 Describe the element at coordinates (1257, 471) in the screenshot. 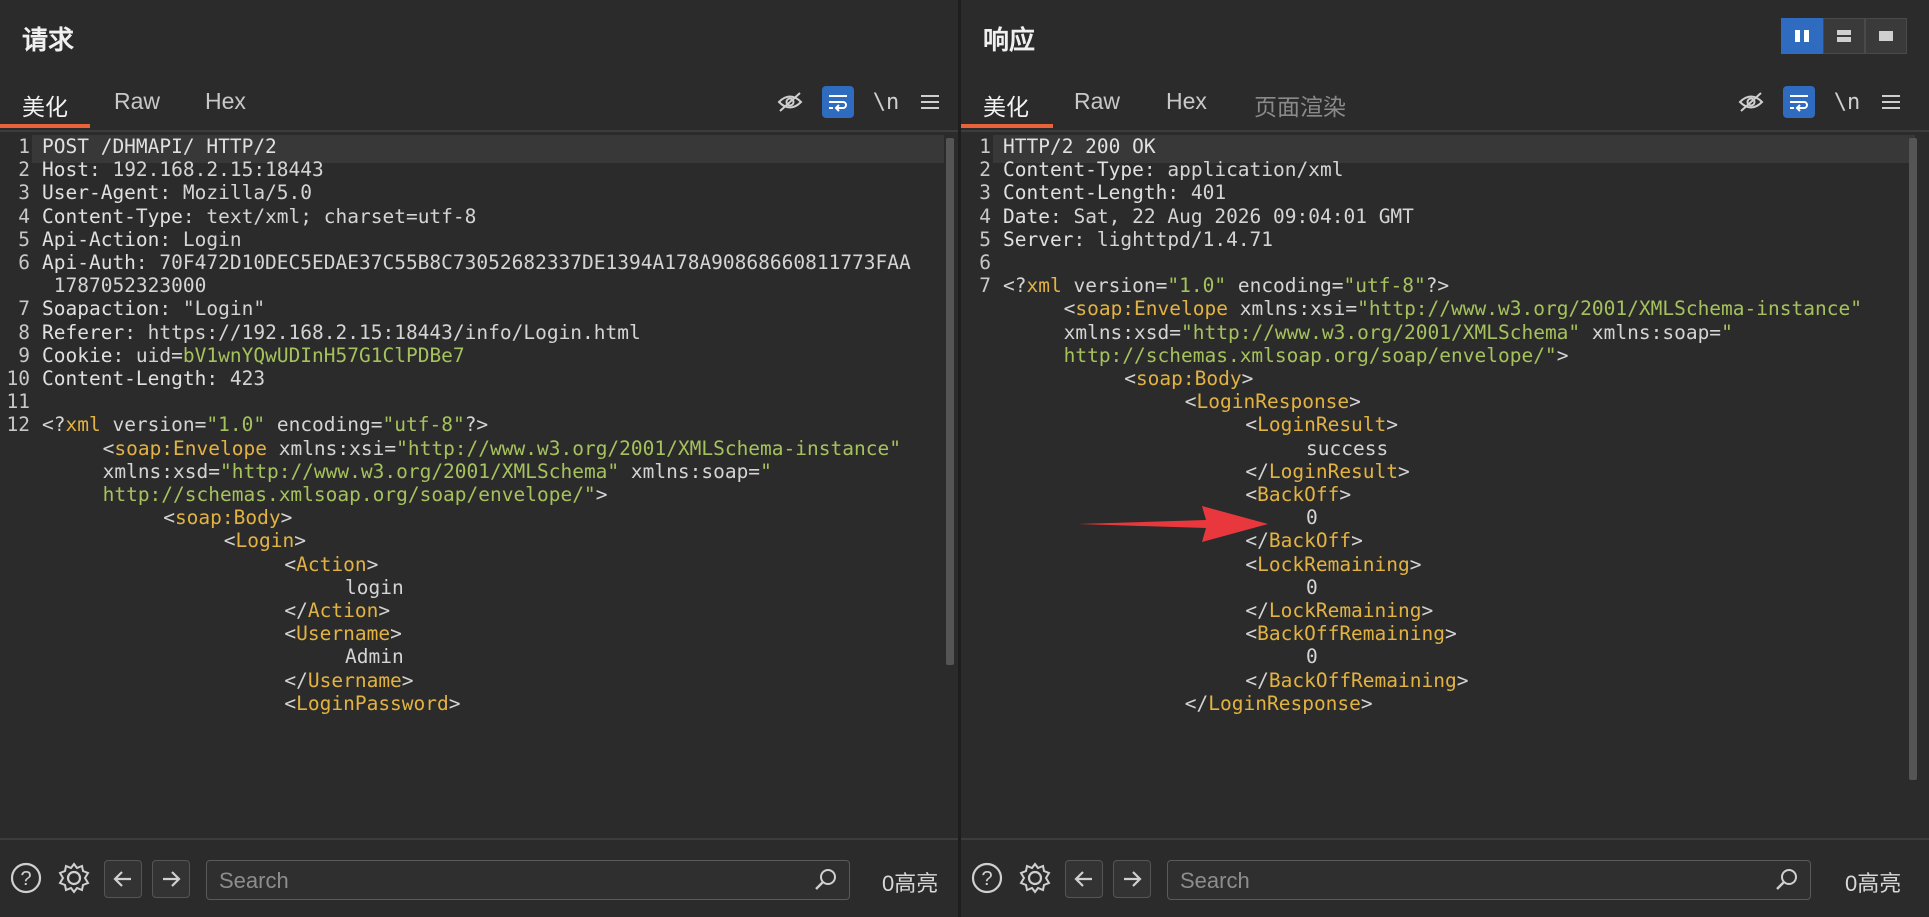

I see `code-token: </` at that location.